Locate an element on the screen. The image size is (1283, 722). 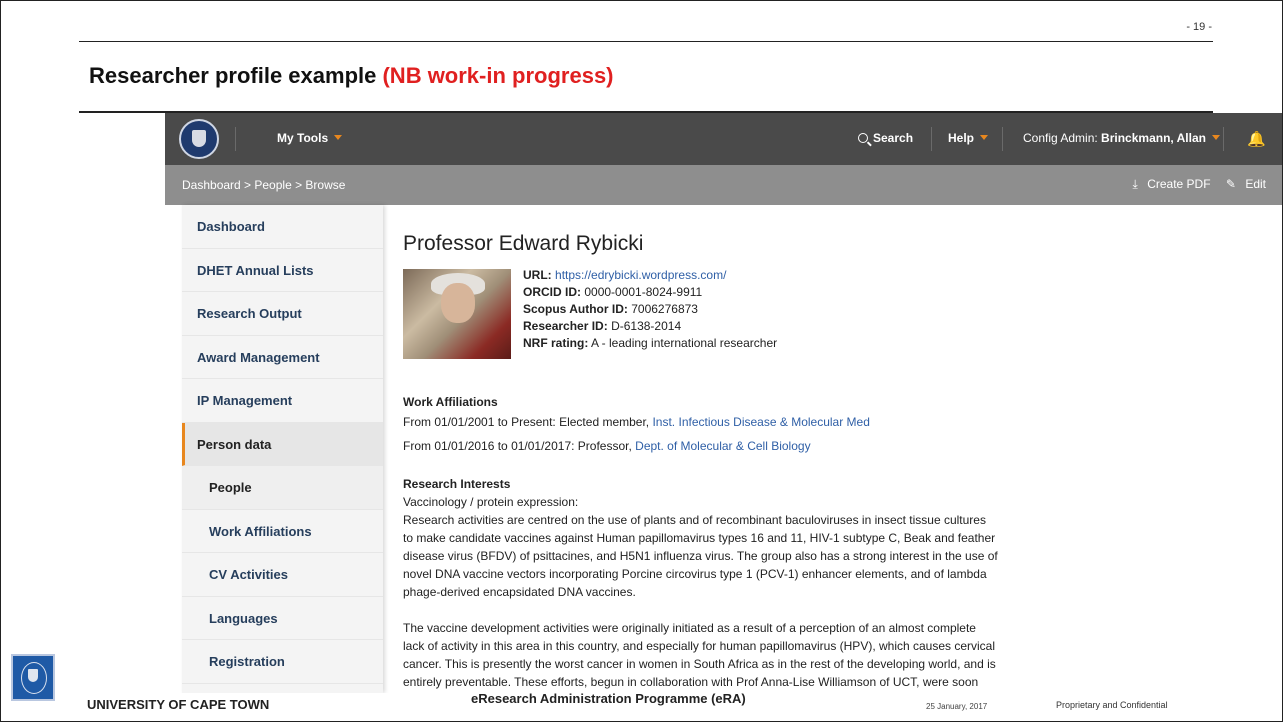
researcher-id-label: Researcher ID: is located at coordinates (565, 326).